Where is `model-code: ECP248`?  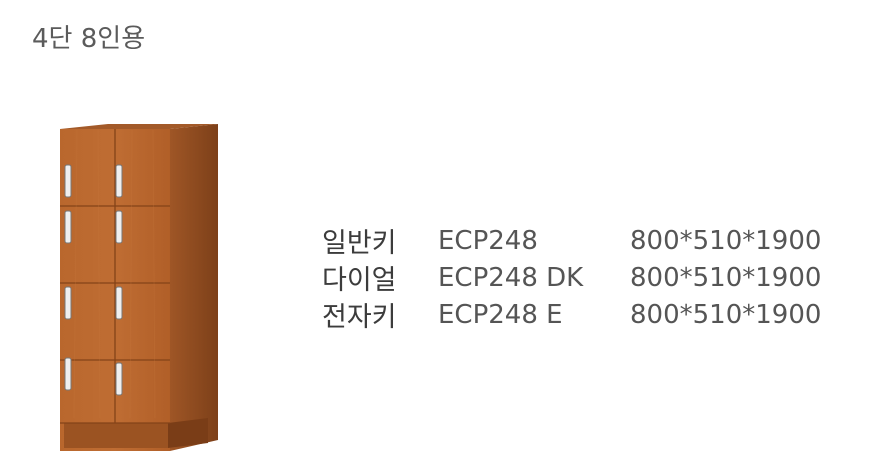
model-code: ECP248 is located at coordinates (488, 240).